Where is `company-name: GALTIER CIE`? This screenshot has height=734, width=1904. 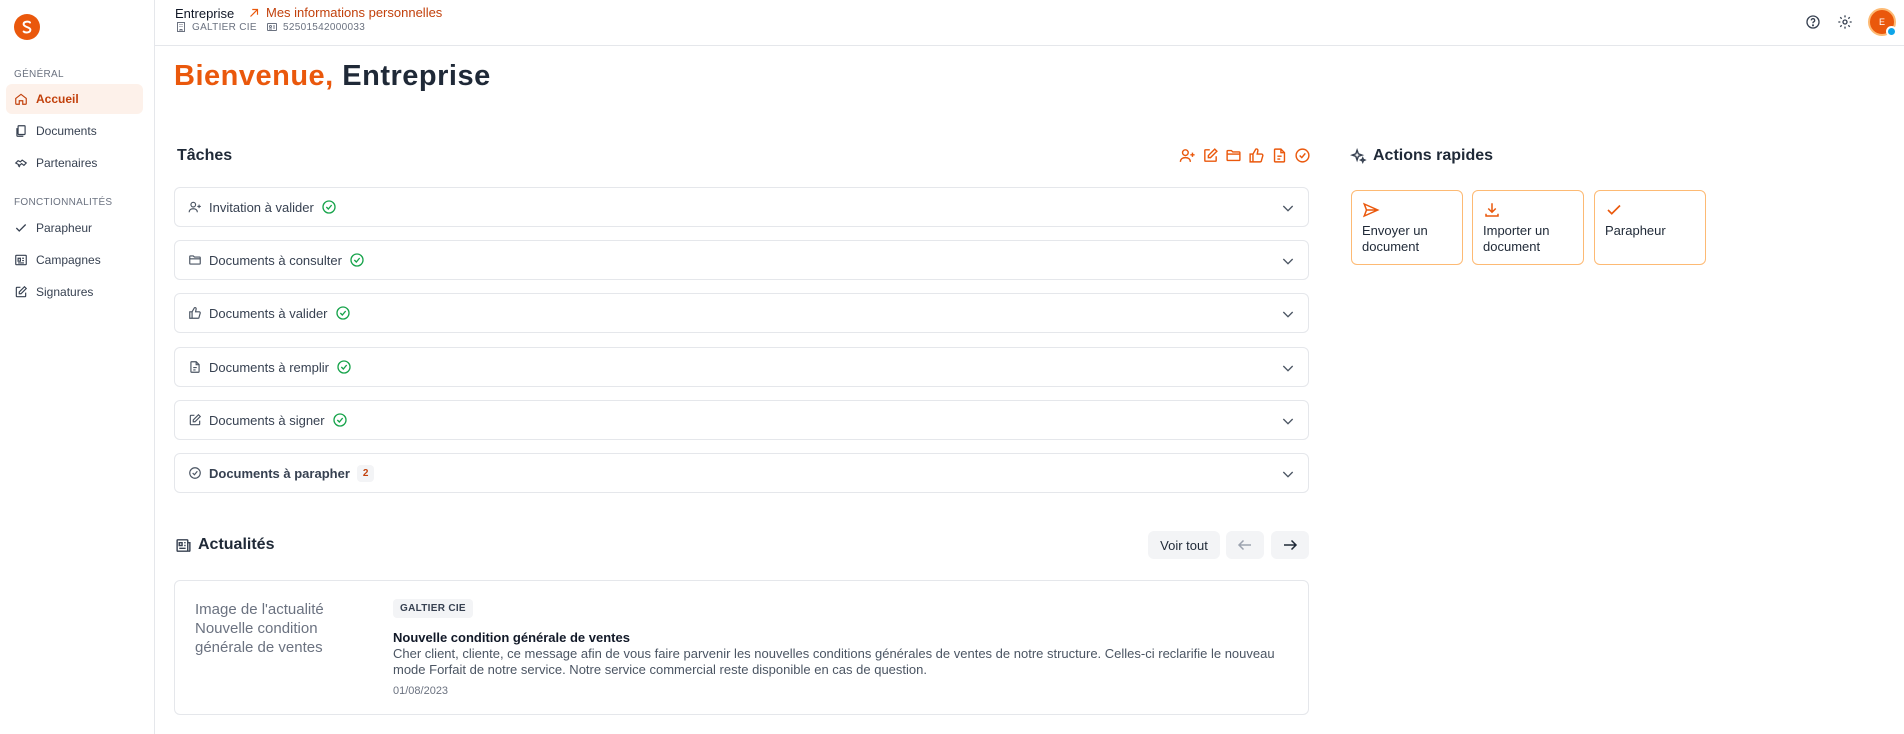
company-name: GALTIER CIE is located at coordinates (224, 27).